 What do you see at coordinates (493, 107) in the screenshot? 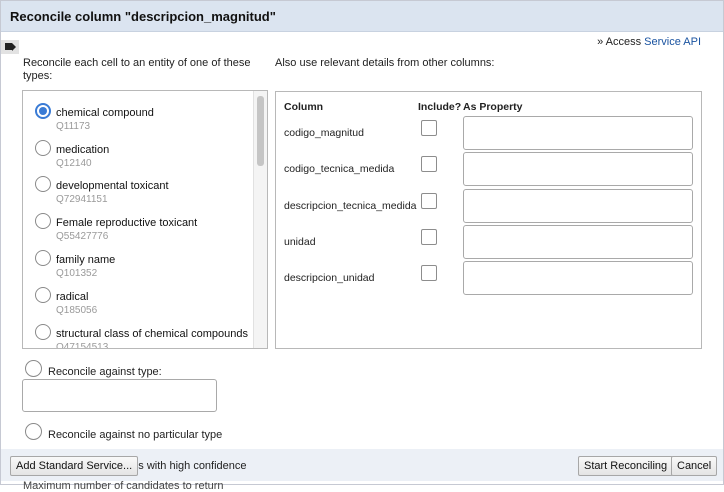
I see `property-header: As Property` at bounding box center [493, 107].